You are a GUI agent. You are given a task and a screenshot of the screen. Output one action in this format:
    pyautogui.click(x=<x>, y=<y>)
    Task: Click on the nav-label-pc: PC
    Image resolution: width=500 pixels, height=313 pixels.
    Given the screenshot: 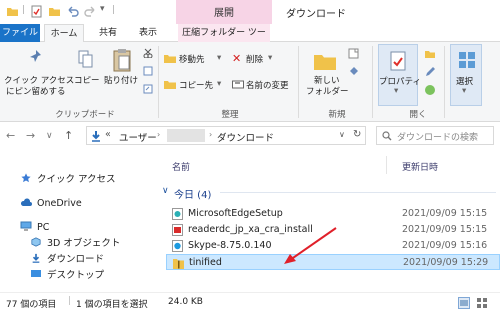 What is the action you would take?
    pyautogui.click(x=43, y=227)
    